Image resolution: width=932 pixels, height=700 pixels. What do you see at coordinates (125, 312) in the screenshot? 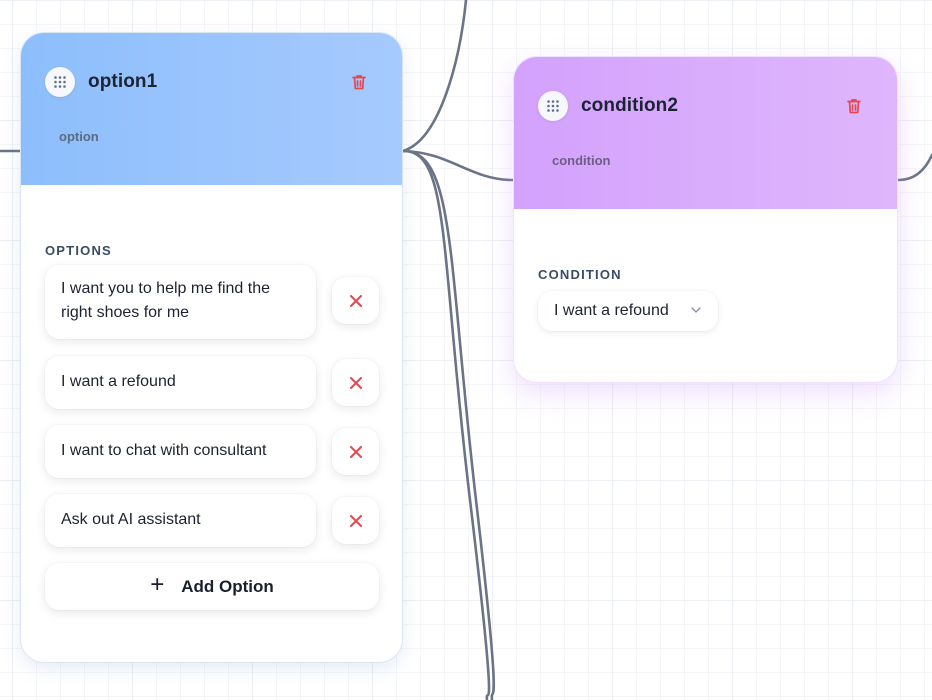
I see `option-text-line: right shoes for me` at bounding box center [125, 312].